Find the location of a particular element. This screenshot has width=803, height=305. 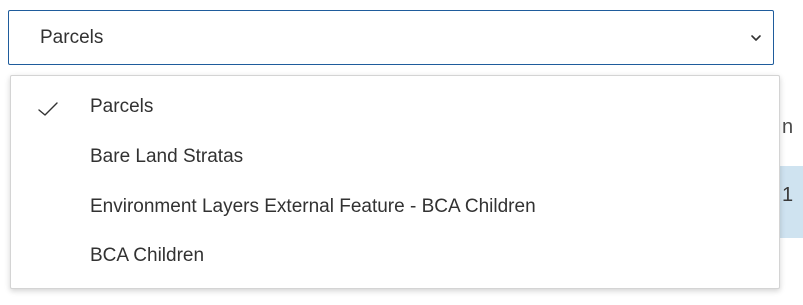

option-label: Parcels is located at coordinates (122, 106).